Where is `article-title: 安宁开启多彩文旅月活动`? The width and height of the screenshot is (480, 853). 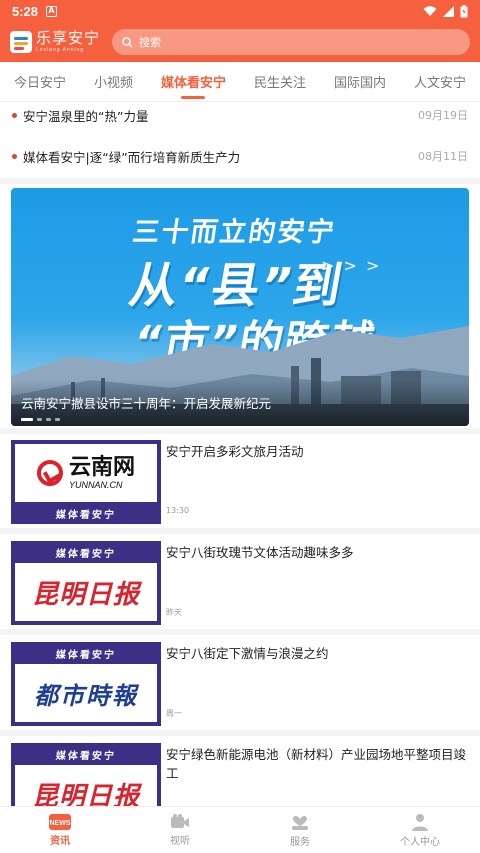 article-title: 安宁开启多彩文旅月活动 is located at coordinates (235, 451).